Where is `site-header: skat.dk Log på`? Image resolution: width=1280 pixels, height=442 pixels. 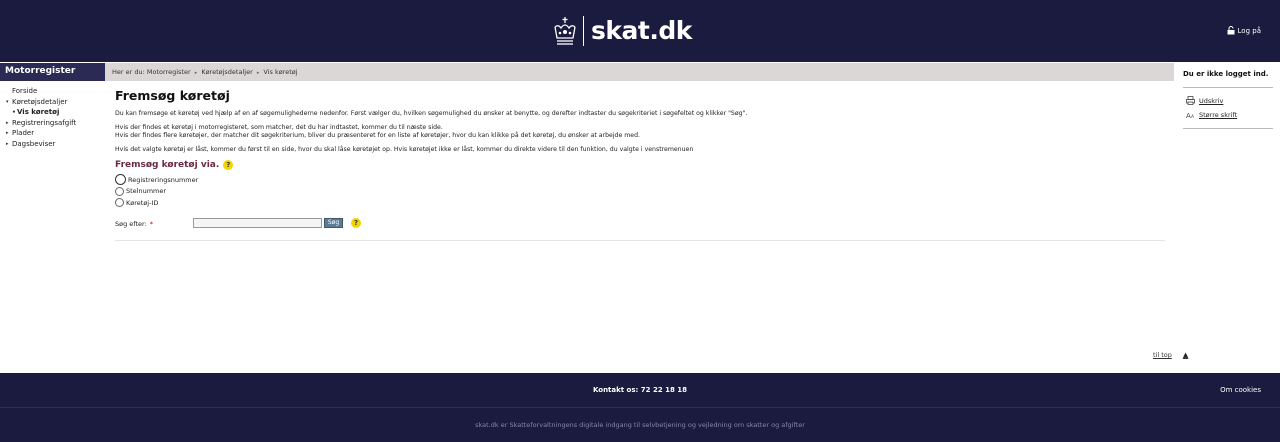 site-header: skat.dk Log på is located at coordinates (640, 31).